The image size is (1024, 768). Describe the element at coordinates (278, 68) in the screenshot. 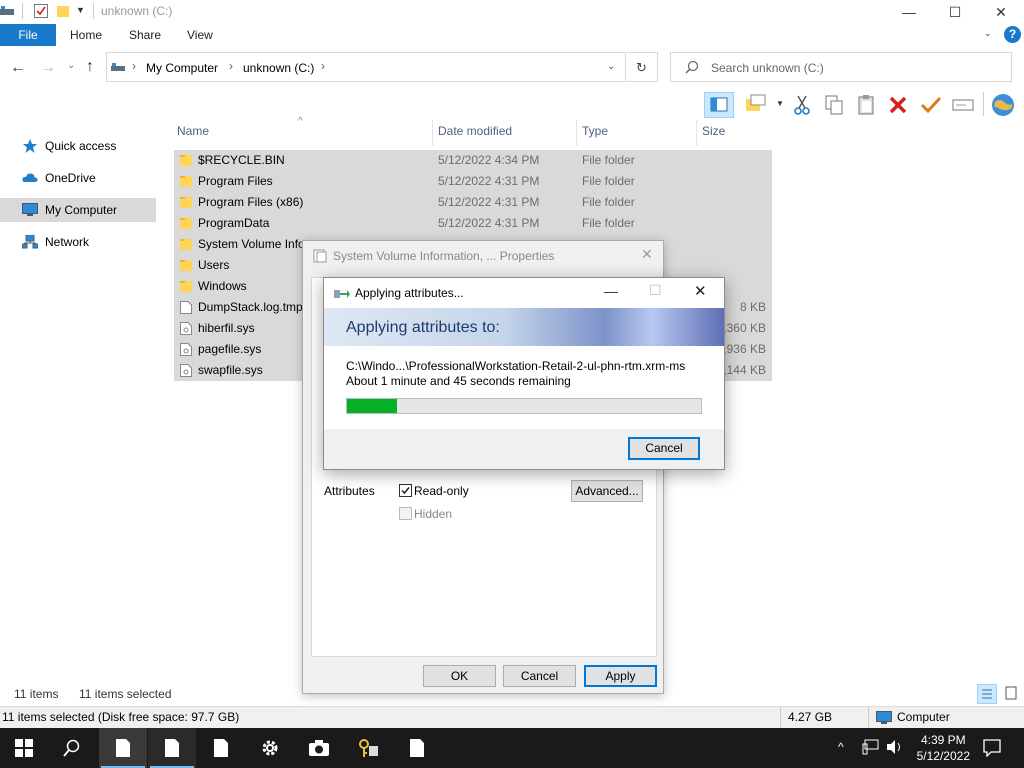

I see `breadcrumb-drive: unknown (C:)` at that location.